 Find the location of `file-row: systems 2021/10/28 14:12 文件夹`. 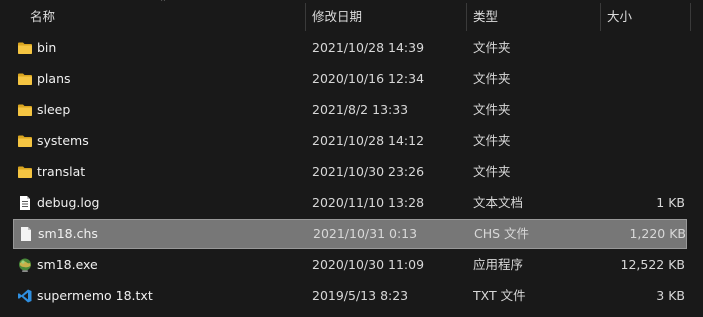

file-row: systems 2021/10/28 14:12 文件夹 is located at coordinates (350, 141).